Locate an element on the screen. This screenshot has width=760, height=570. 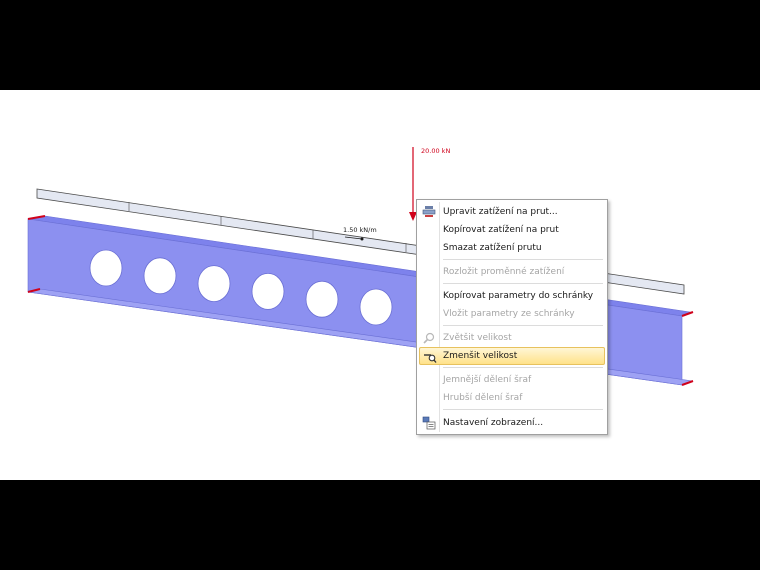
menu-item-label: Kopírovat parametry do schránky is located at coordinates (518, 296).